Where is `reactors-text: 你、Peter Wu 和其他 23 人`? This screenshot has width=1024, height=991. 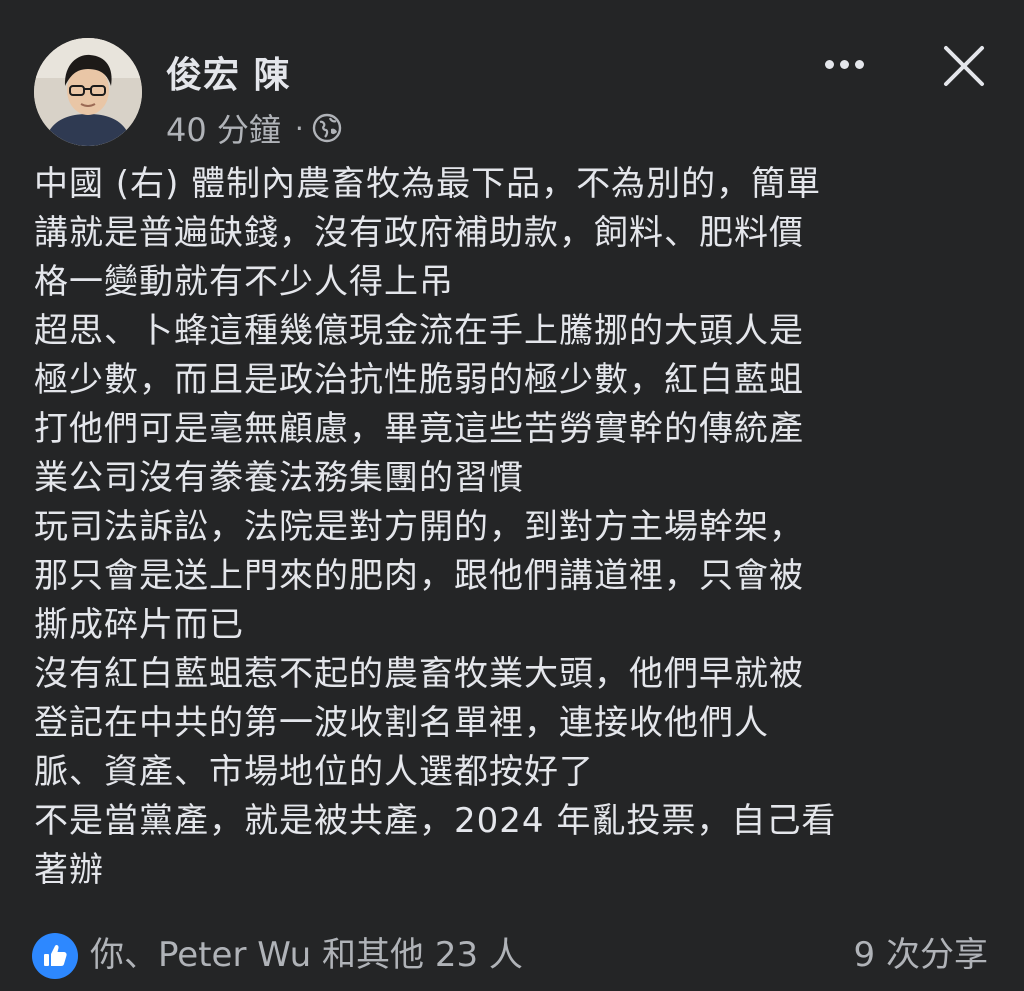
reactors-text: 你、Peter Wu 和其他 23 人 is located at coordinates (306, 955).